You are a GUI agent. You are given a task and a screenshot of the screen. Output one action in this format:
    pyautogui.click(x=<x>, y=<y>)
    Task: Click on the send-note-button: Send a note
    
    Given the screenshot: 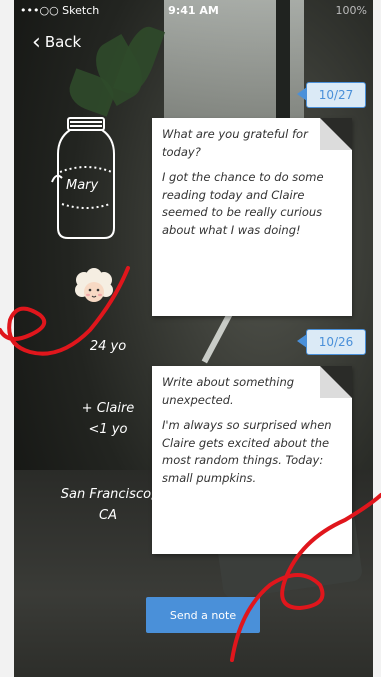 What is the action you would take?
    pyautogui.click(x=203, y=615)
    